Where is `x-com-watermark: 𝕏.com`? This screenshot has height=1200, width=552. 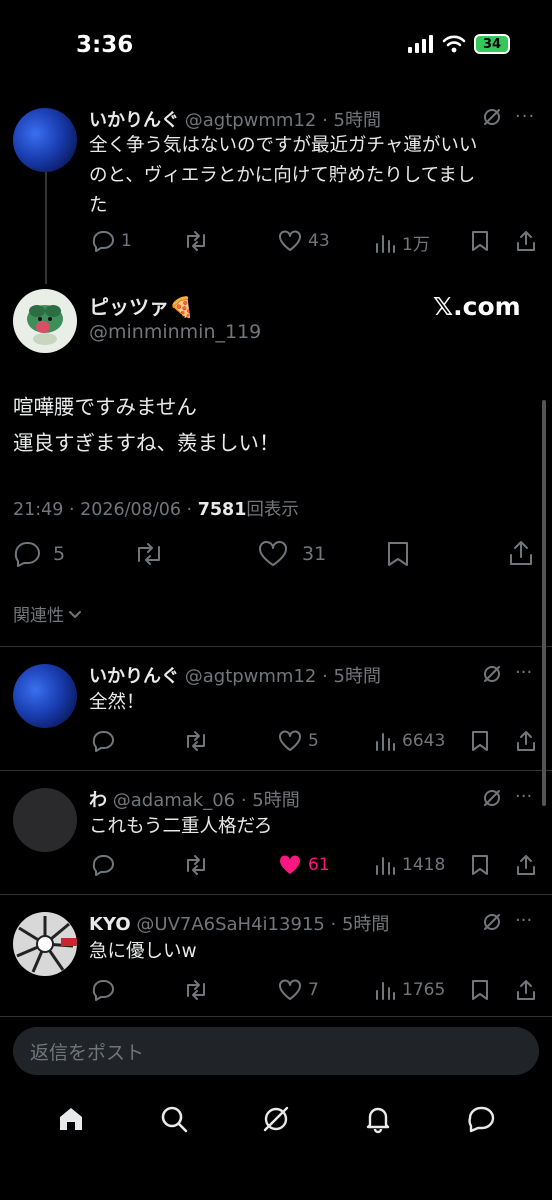
x-com-watermark: 𝕏.com is located at coordinates (477, 306).